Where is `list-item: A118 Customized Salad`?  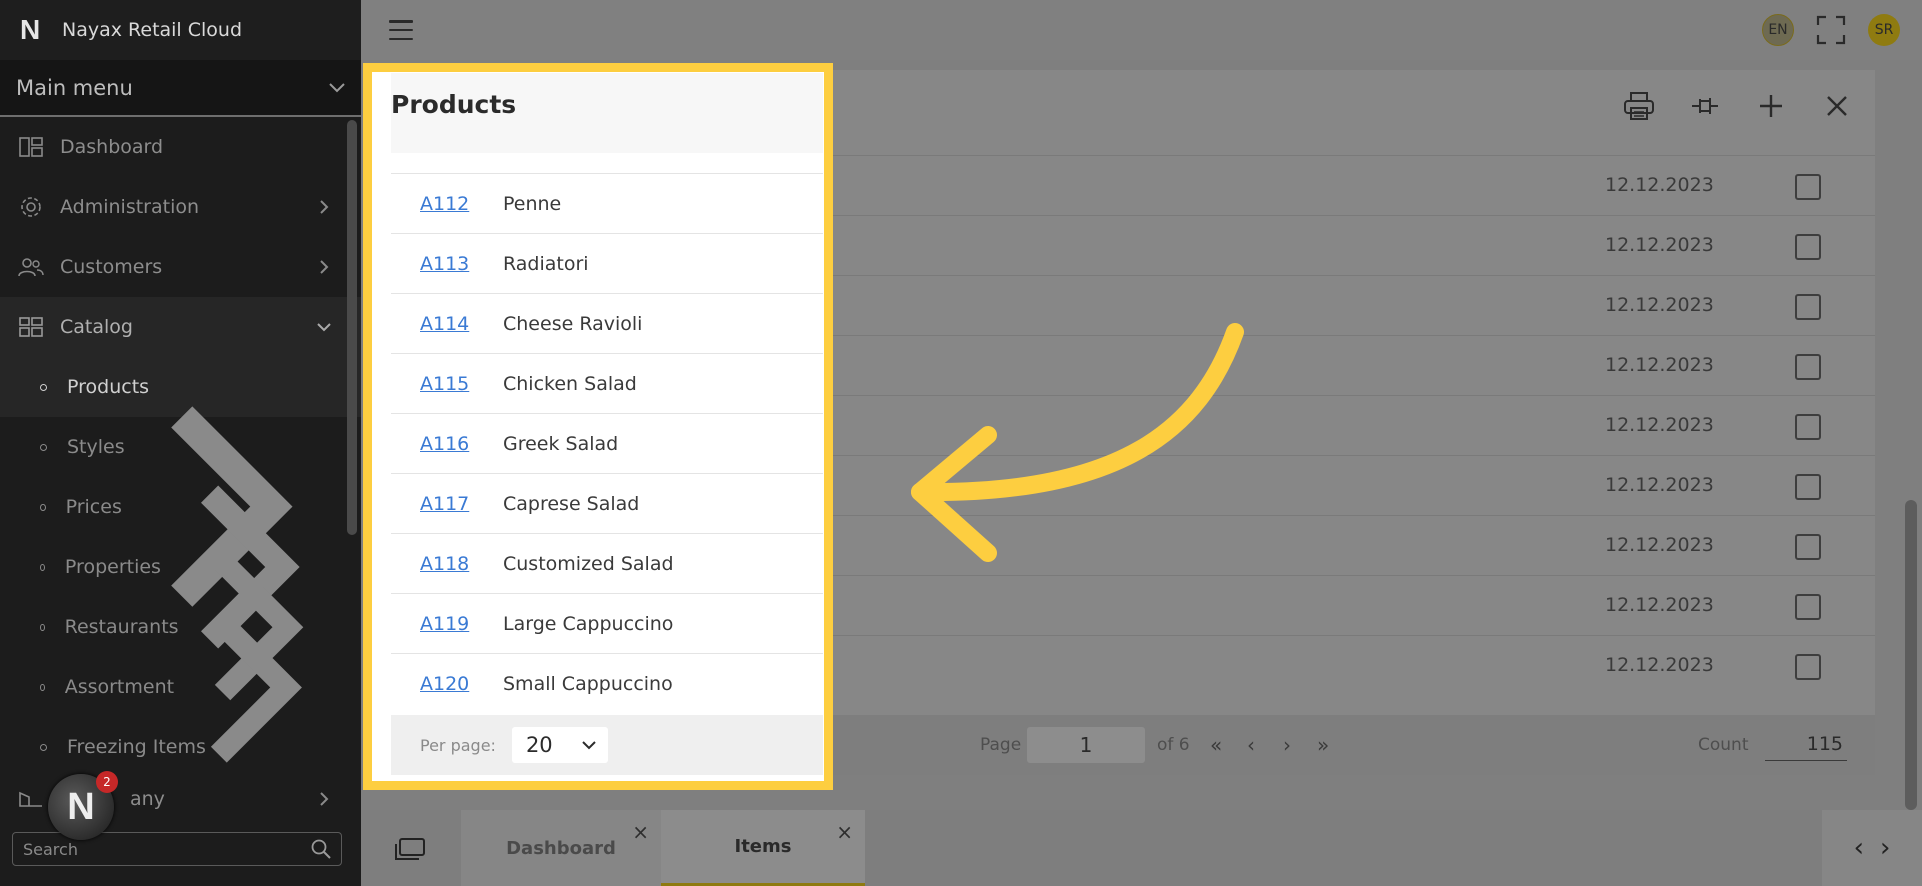 list-item: A118 Customized Salad is located at coordinates (607, 563).